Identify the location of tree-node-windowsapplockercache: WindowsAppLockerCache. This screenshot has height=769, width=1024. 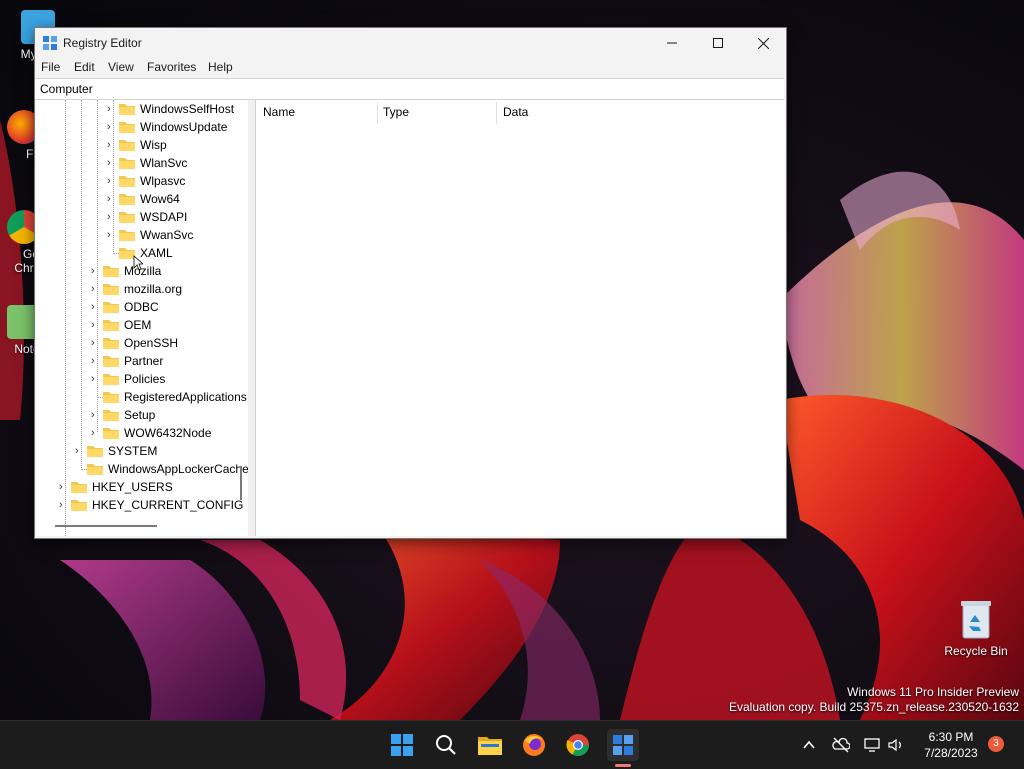
(161, 469).